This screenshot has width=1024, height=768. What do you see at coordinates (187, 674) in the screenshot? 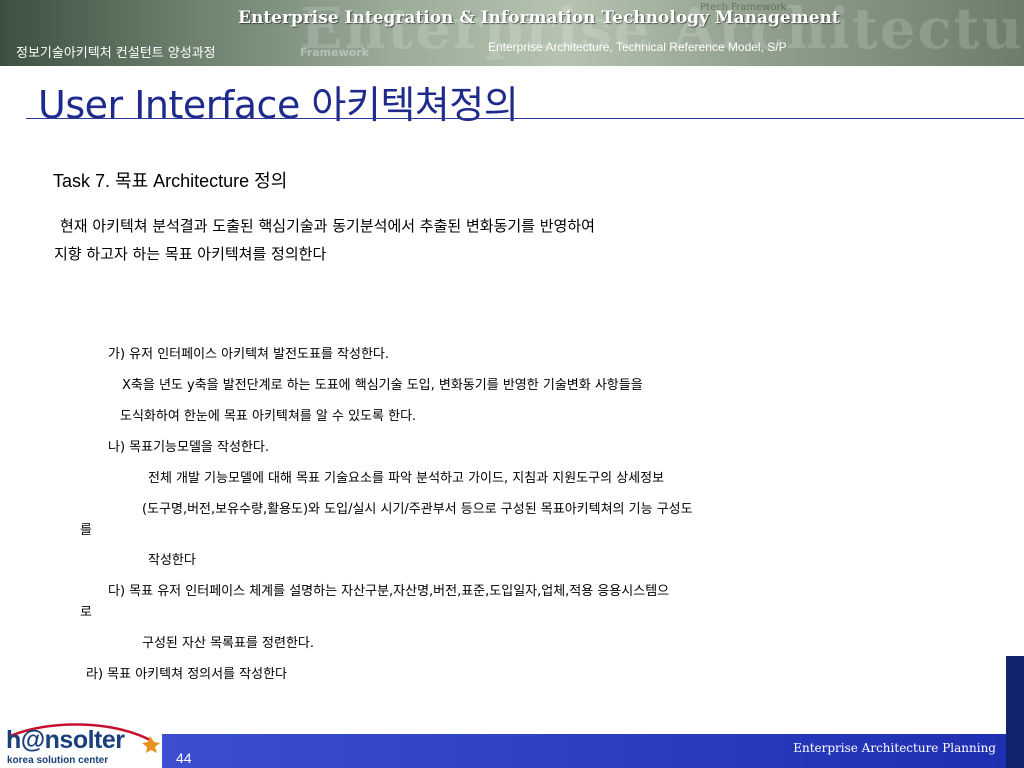
I see `step-ra-heading: 라) 목표 아키텍쳐 정의서를 작성한다` at bounding box center [187, 674].